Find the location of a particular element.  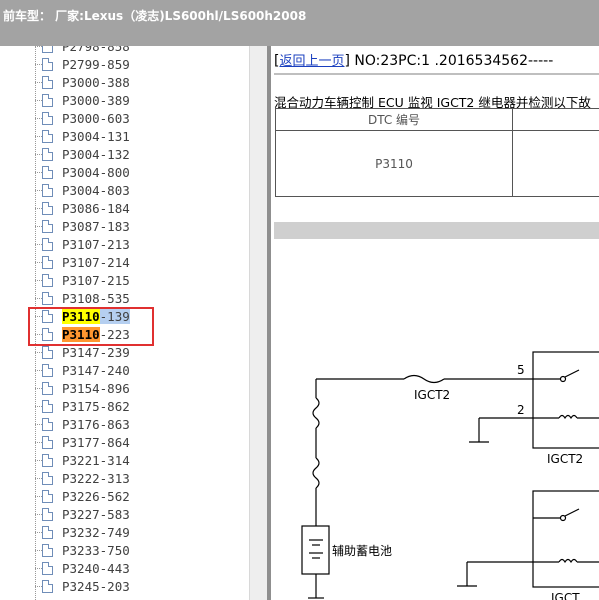

dtc-detail-cell is located at coordinates (555, 163).